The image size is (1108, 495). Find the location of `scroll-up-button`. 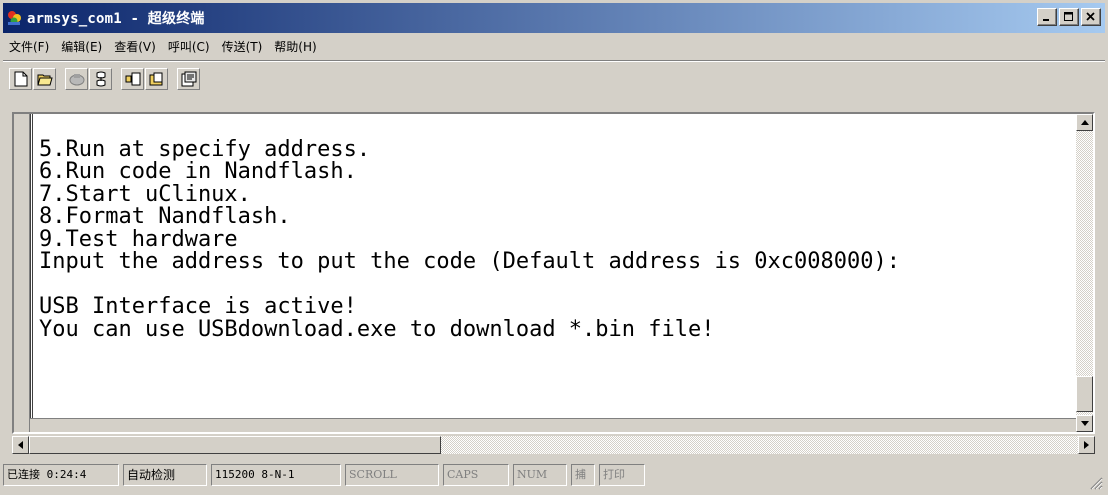

scroll-up-button is located at coordinates (1084, 122).